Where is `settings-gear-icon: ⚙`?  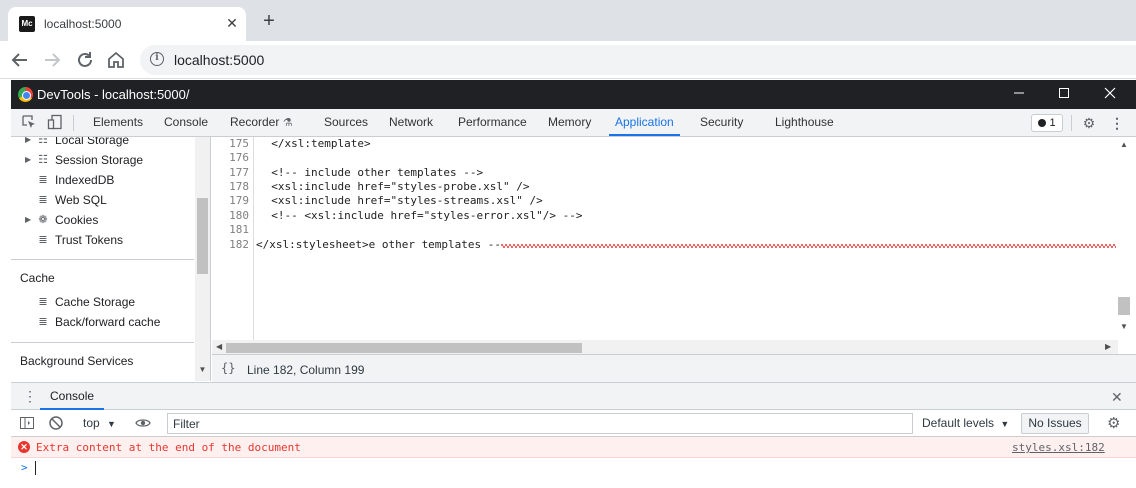 settings-gear-icon: ⚙ is located at coordinates (1089, 123).